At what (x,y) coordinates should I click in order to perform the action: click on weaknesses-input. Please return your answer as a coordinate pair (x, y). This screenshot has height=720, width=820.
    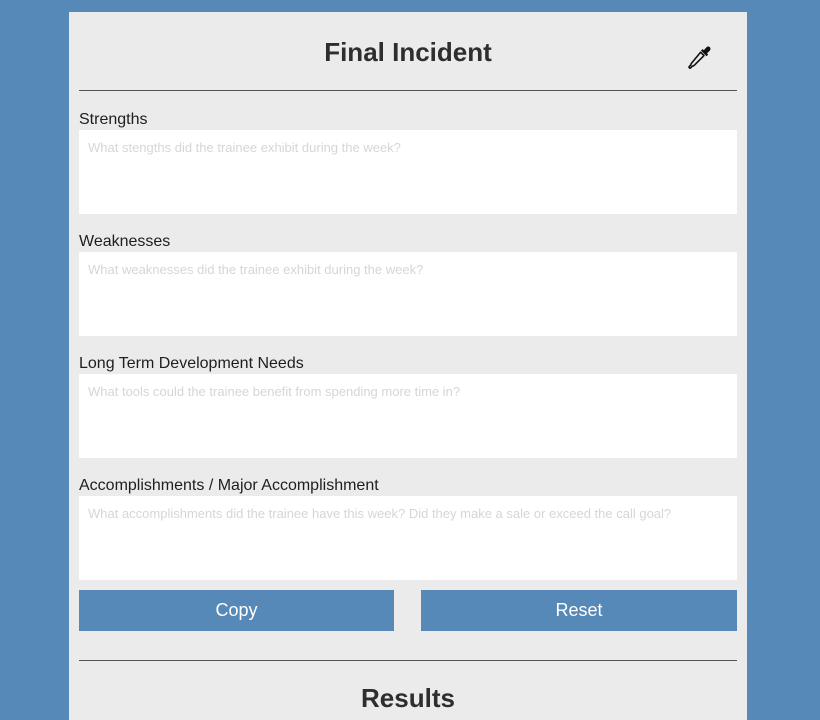
    Looking at the image, I should click on (408, 294).